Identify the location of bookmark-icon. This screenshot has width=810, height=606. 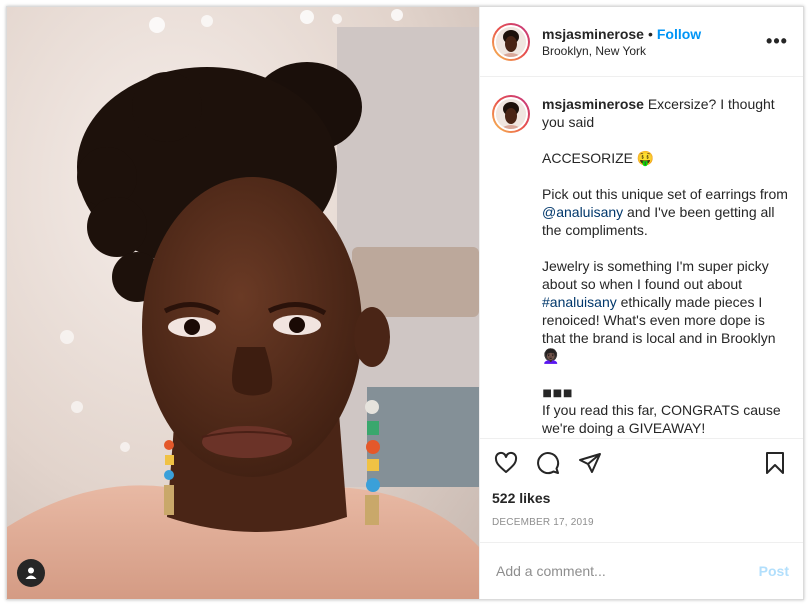
(775, 463).